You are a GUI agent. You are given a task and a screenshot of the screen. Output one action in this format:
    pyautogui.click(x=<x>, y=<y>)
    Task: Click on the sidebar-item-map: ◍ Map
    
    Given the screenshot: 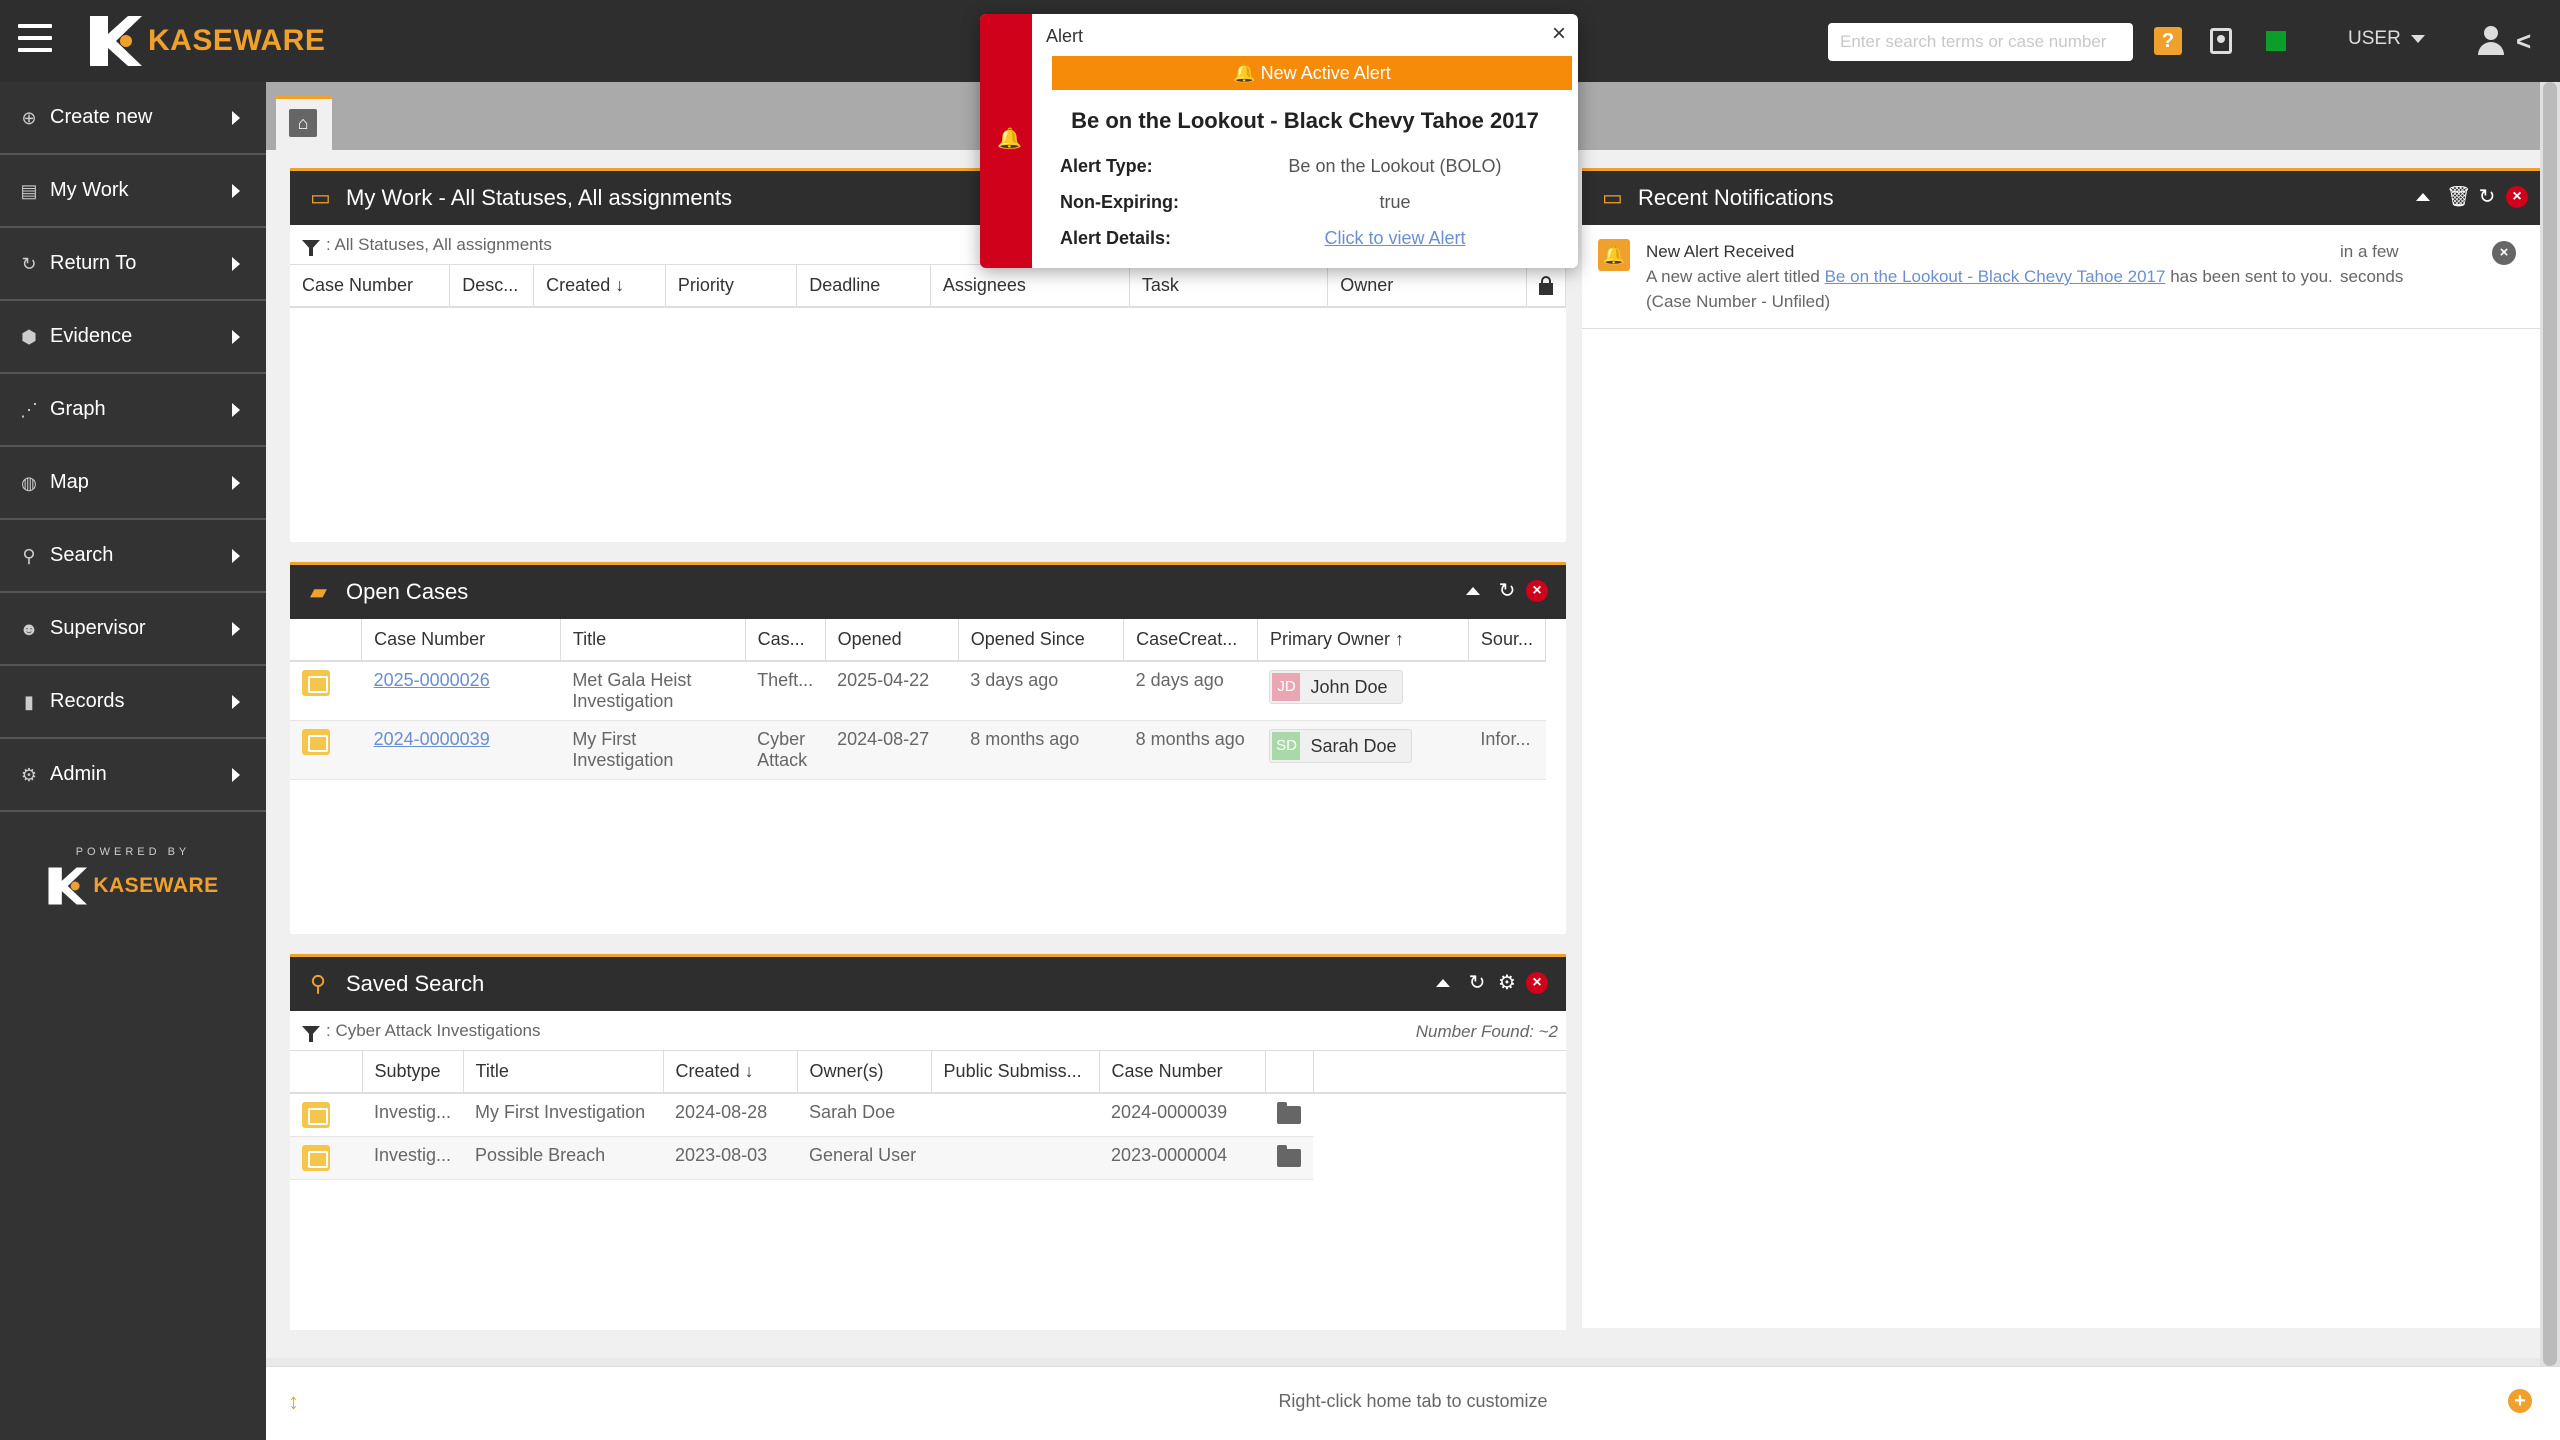 What is the action you would take?
    pyautogui.click(x=133, y=483)
    